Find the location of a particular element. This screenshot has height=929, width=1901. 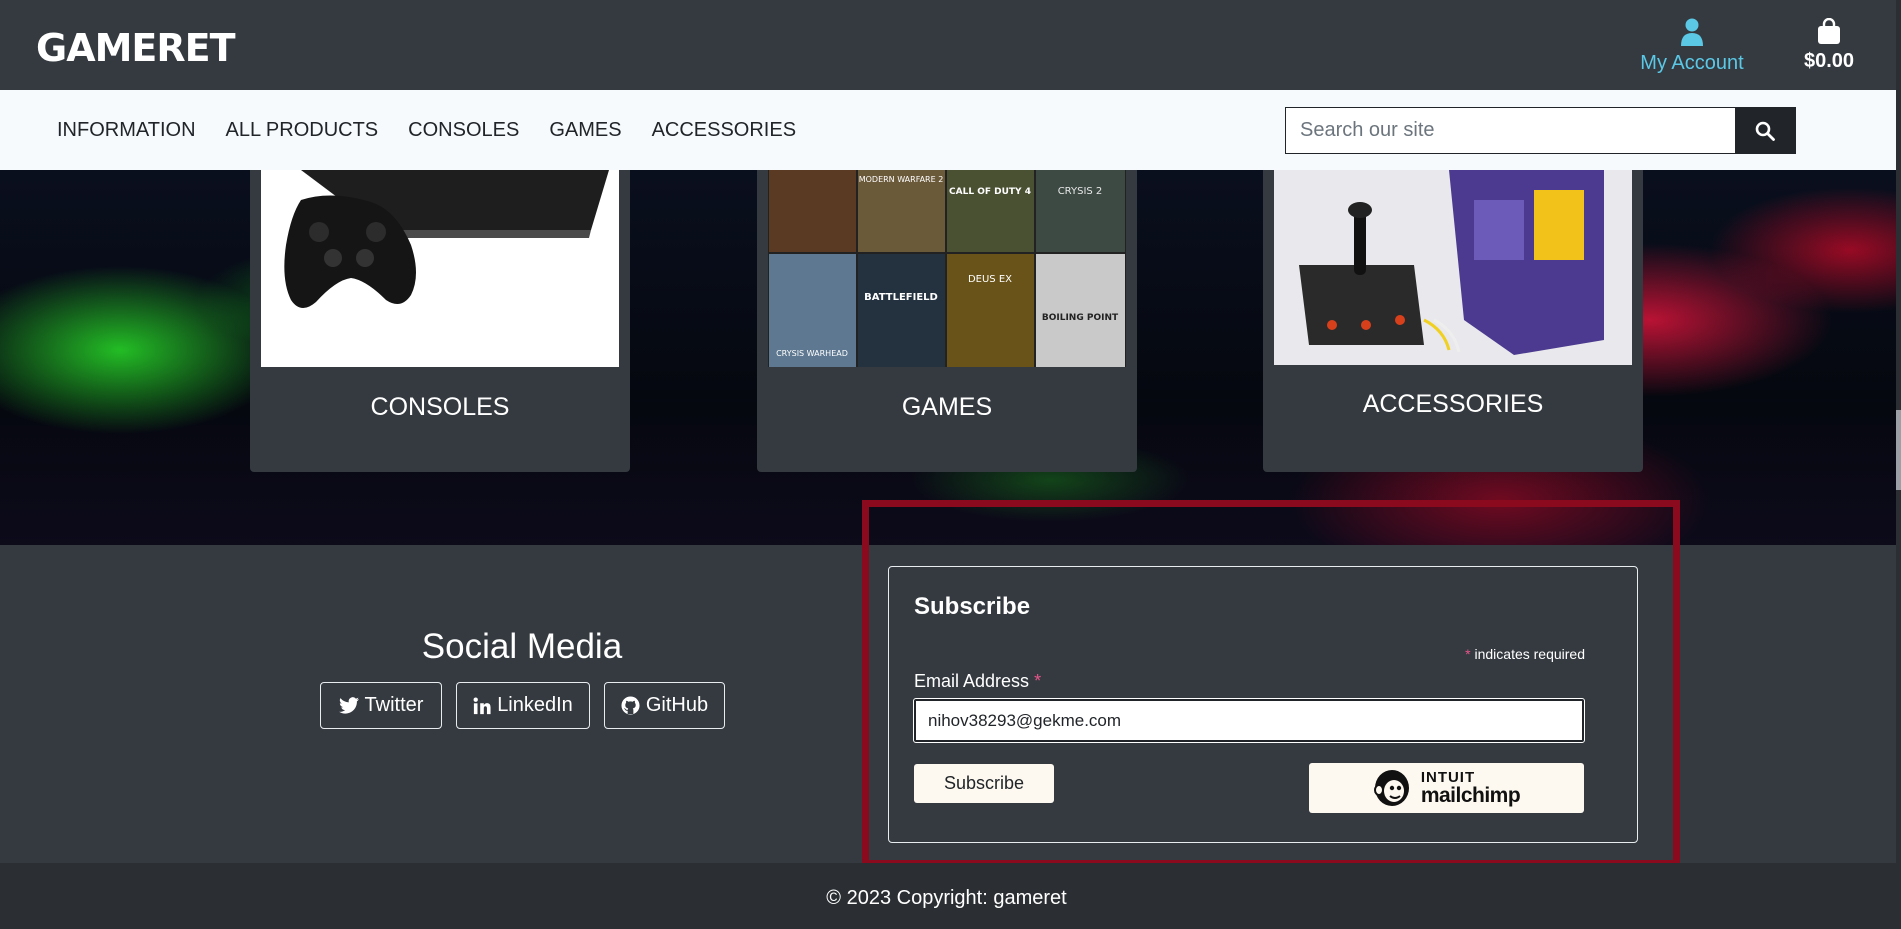

category-label-consoles: CONSOLES is located at coordinates (440, 407).